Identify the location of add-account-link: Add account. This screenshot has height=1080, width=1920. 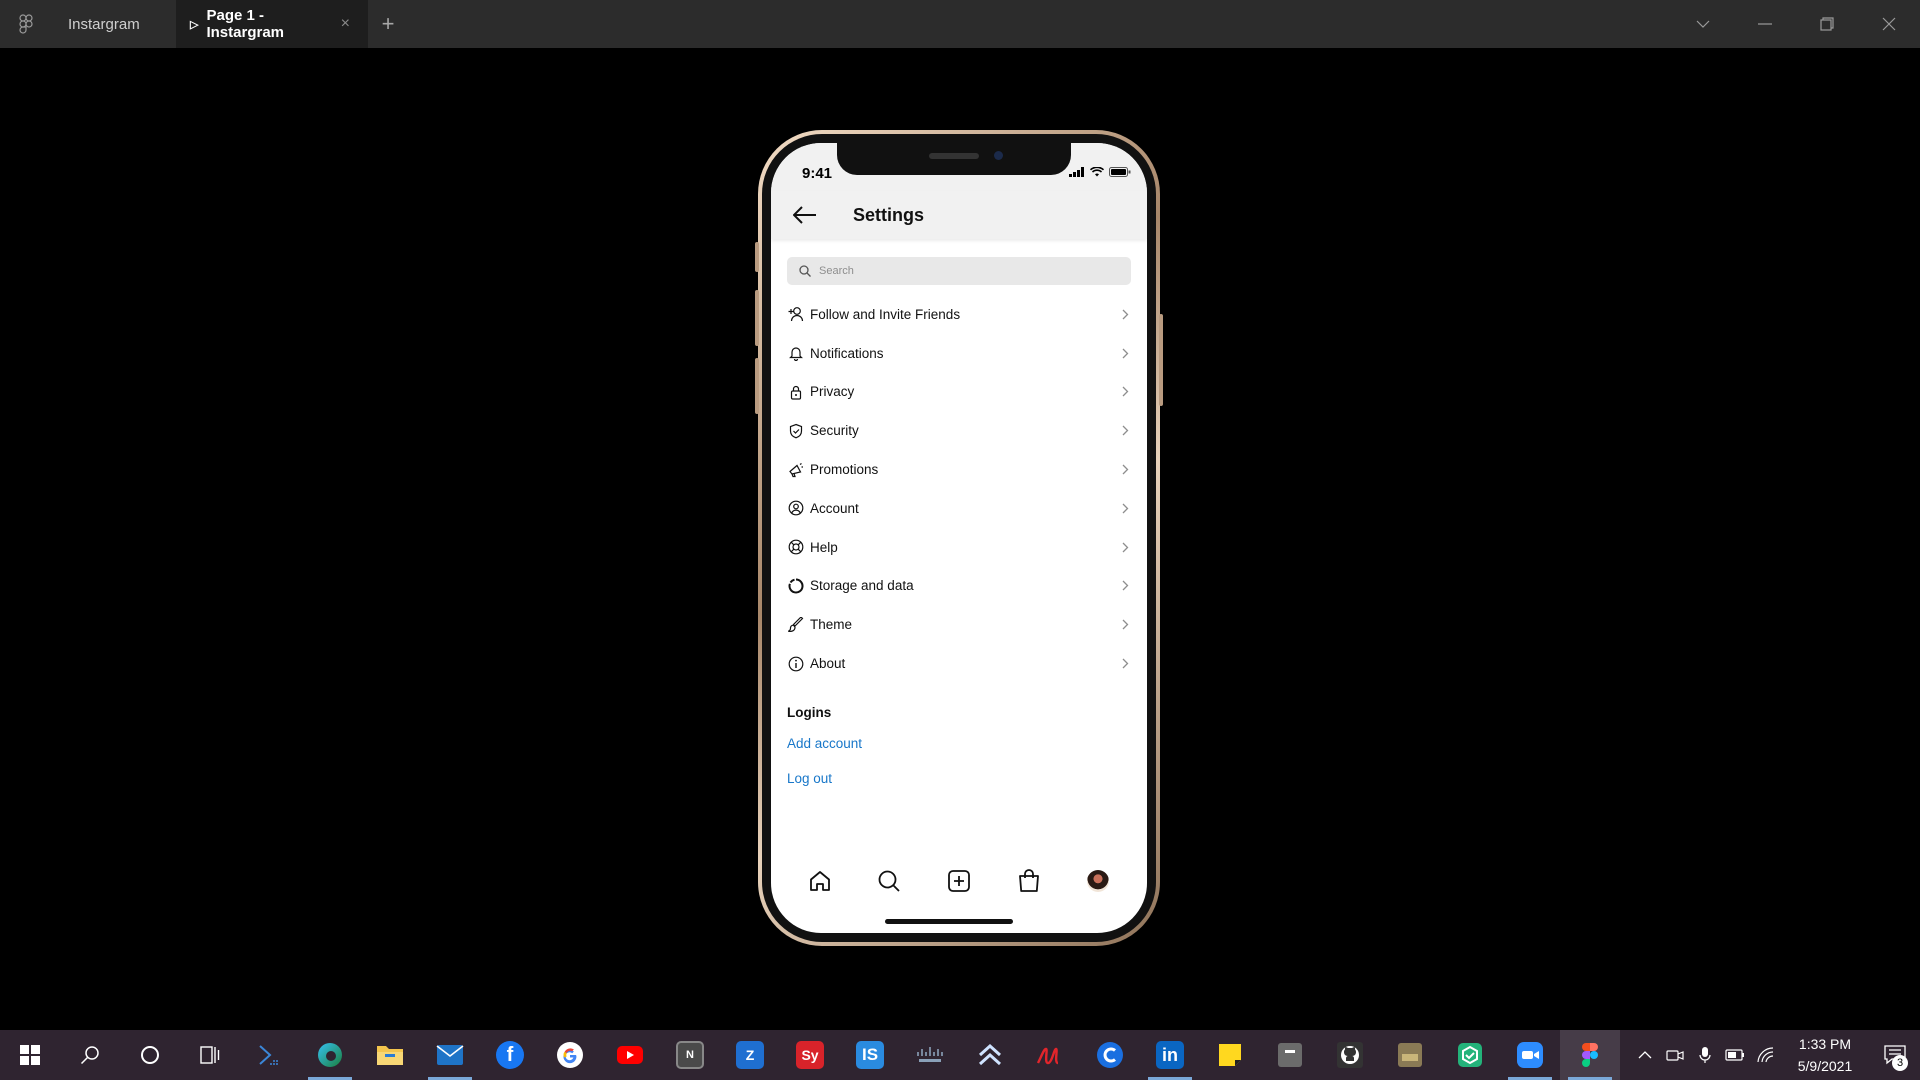
(959, 743).